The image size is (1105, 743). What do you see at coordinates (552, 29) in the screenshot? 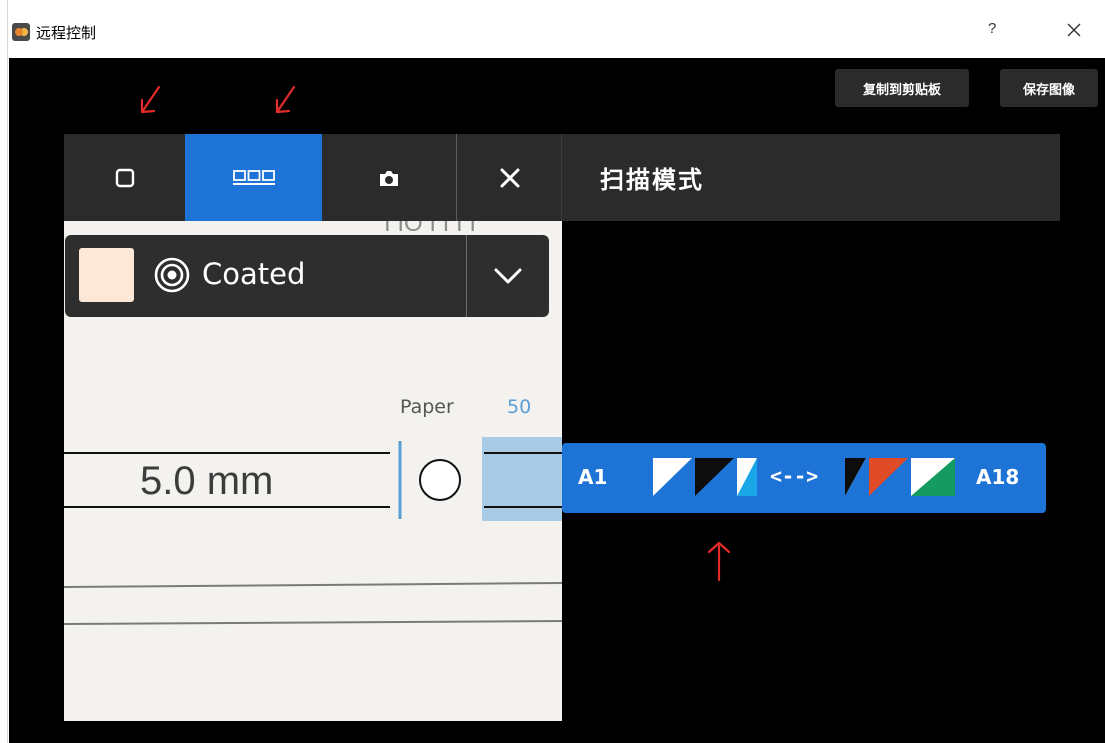
I see `window-titlebar: 远程控制 ?` at bounding box center [552, 29].